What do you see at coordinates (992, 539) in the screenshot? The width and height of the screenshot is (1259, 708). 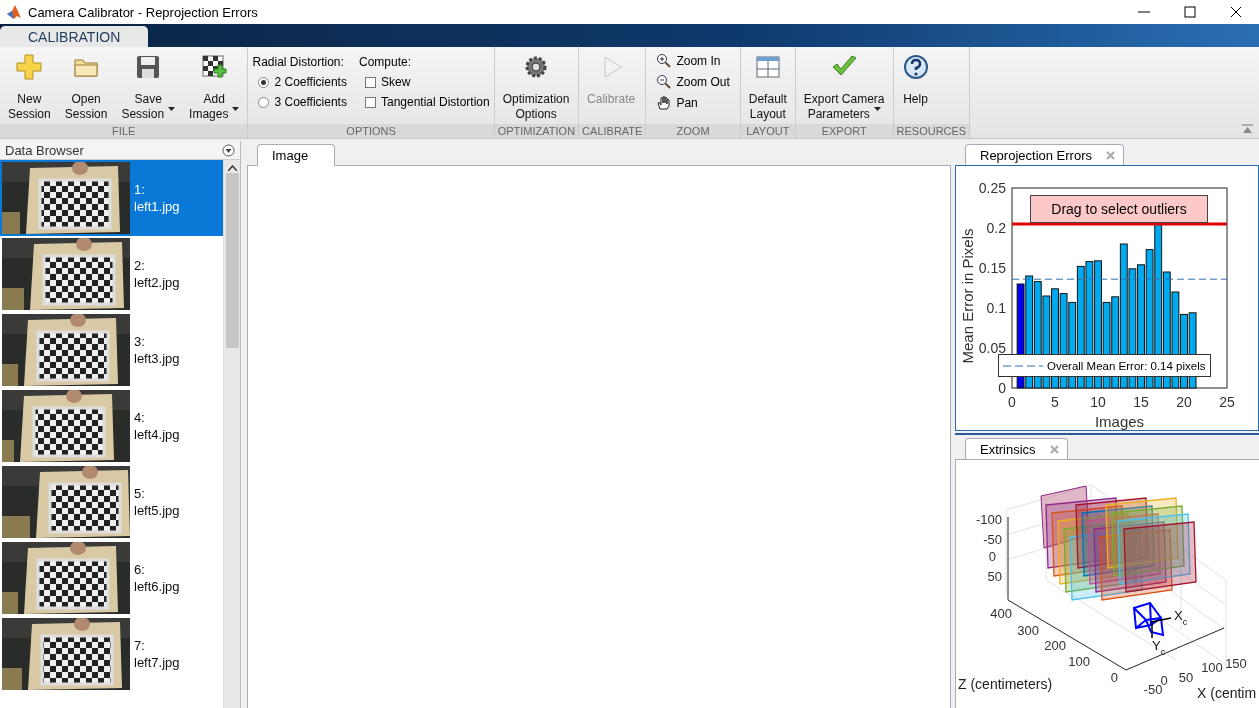 I see `tick-label: -50` at bounding box center [992, 539].